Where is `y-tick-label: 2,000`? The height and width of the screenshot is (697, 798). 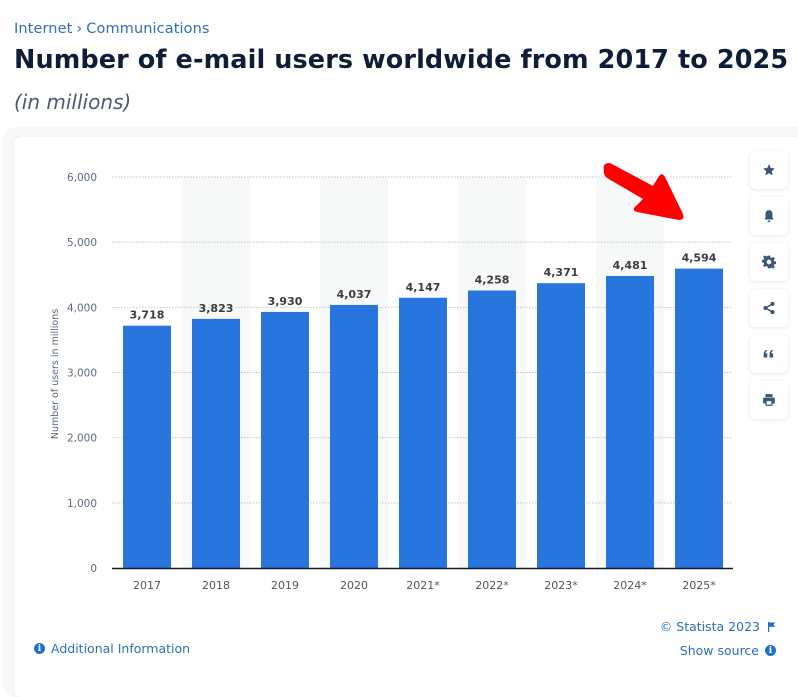 y-tick-label: 2,000 is located at coordinates (82, 439).